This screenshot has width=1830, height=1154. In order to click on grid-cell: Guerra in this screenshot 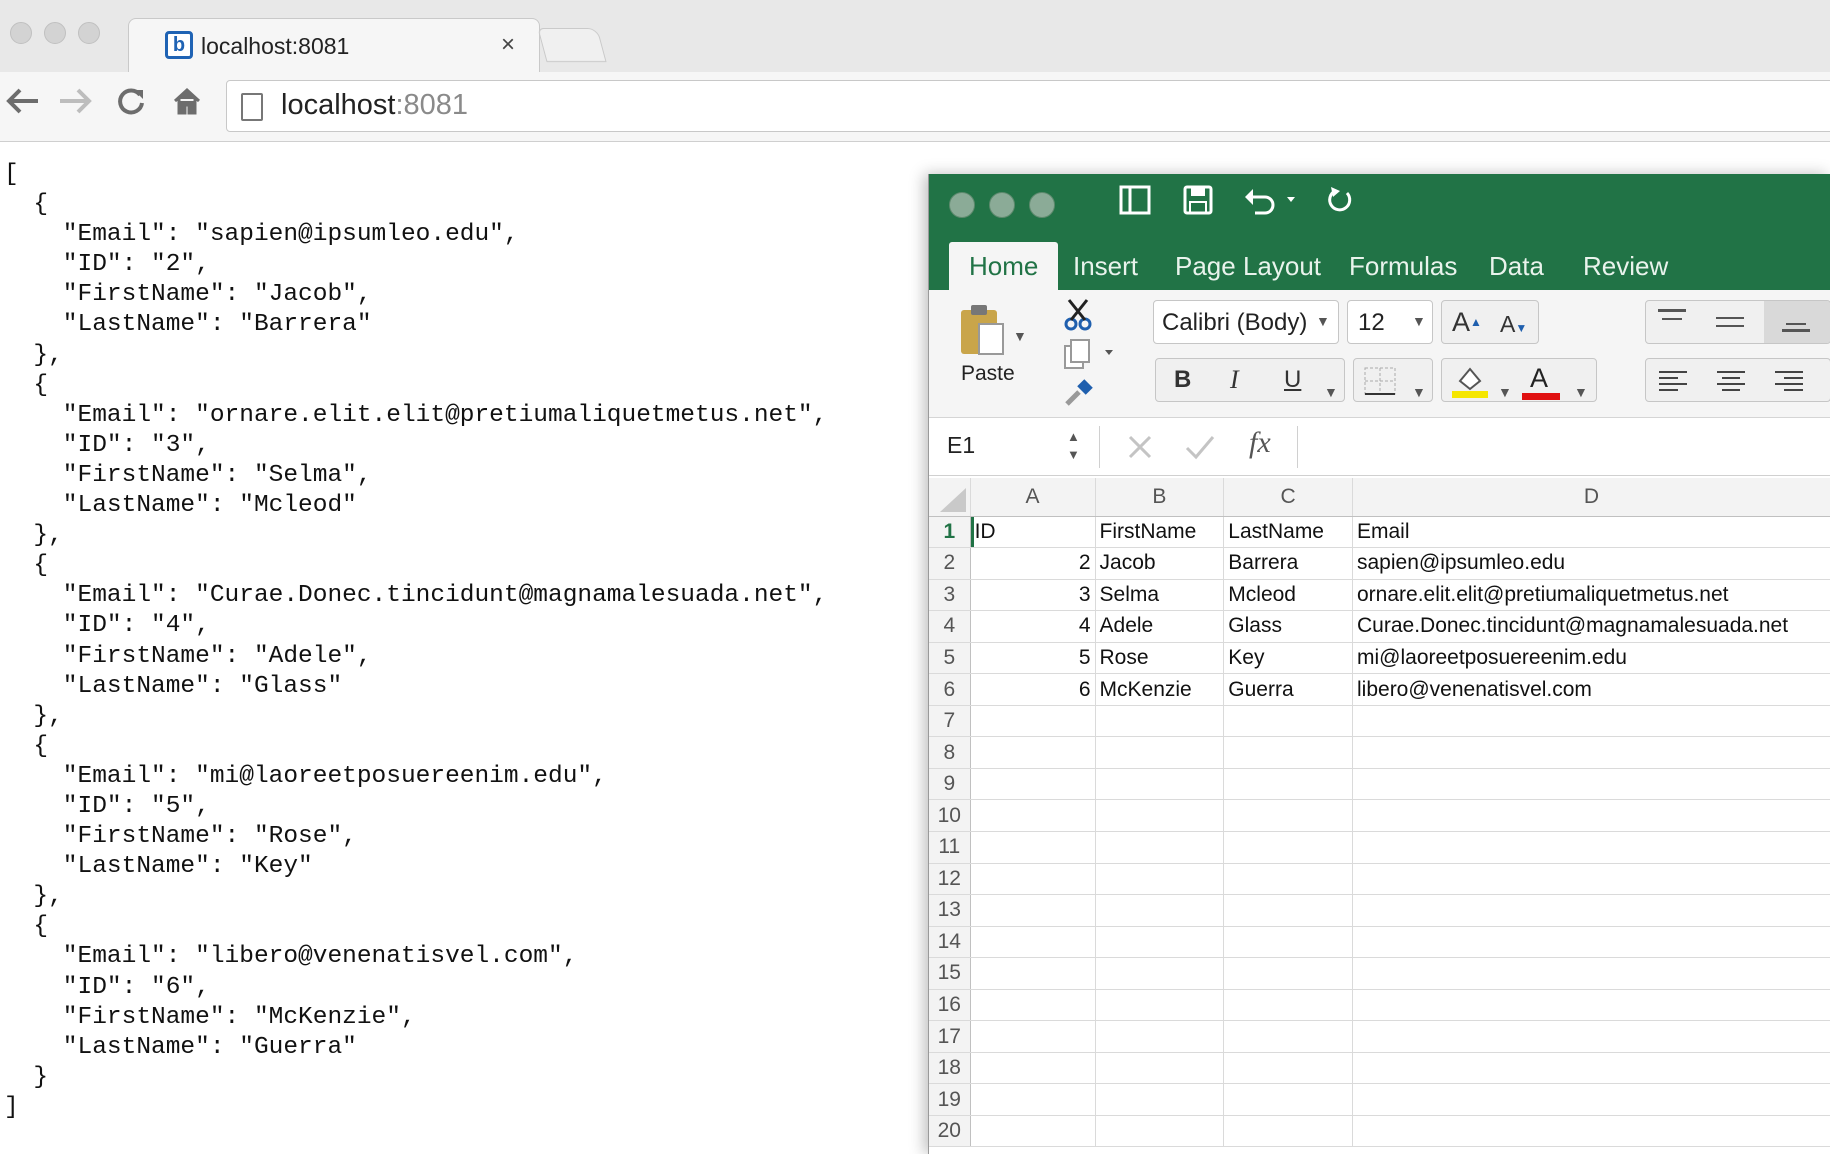, I will do `click(1288, 689)`.